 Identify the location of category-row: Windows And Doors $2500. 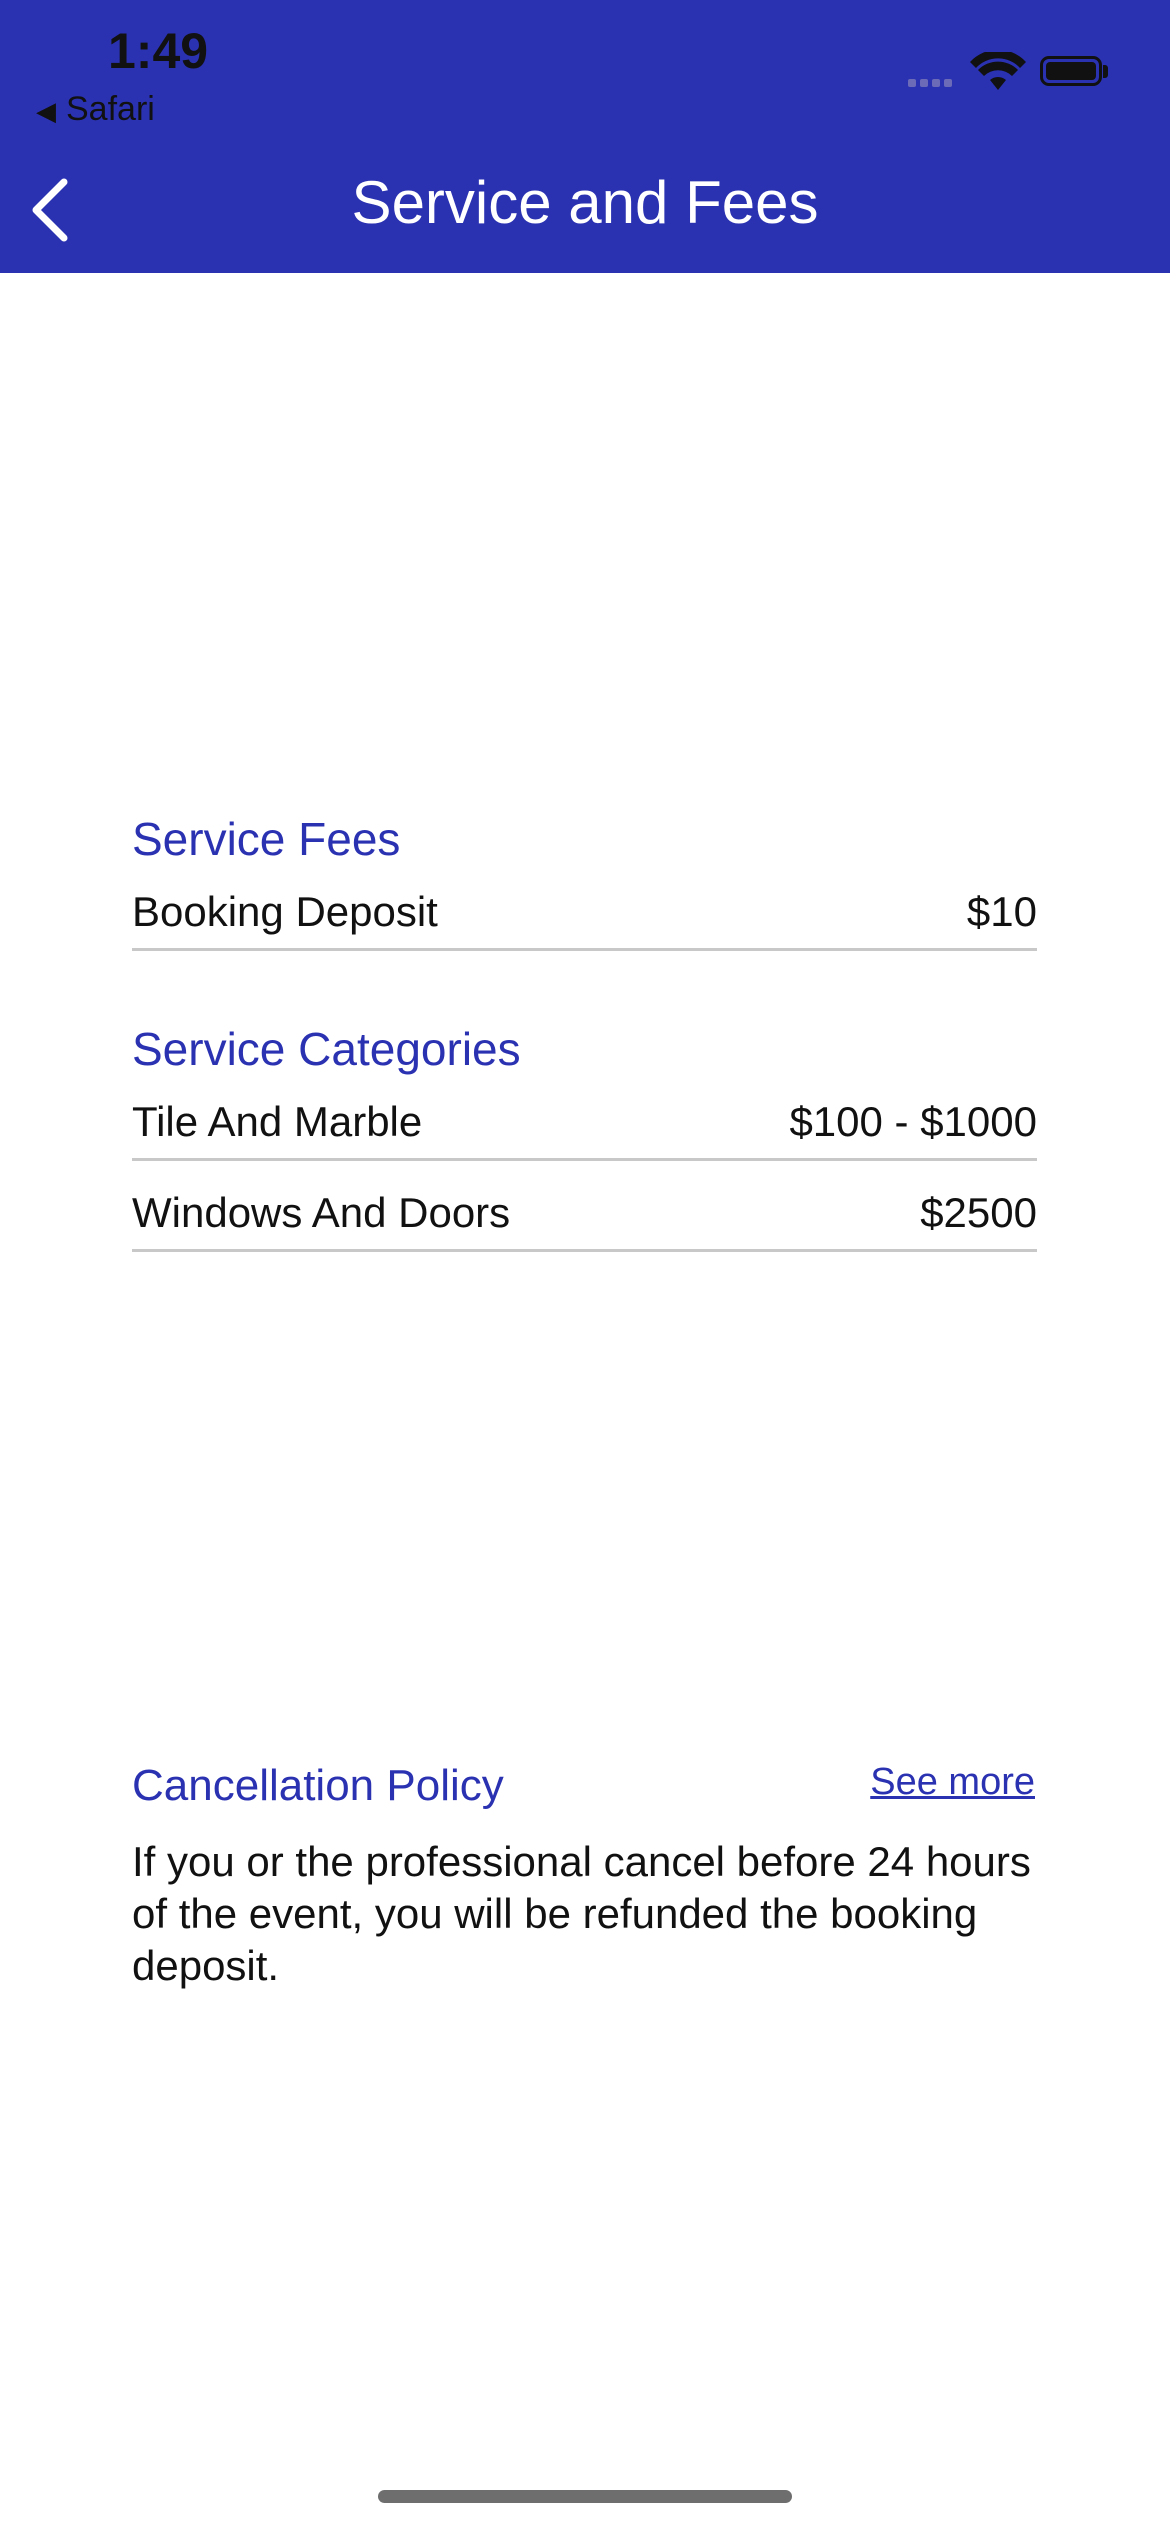
(584, 1220).